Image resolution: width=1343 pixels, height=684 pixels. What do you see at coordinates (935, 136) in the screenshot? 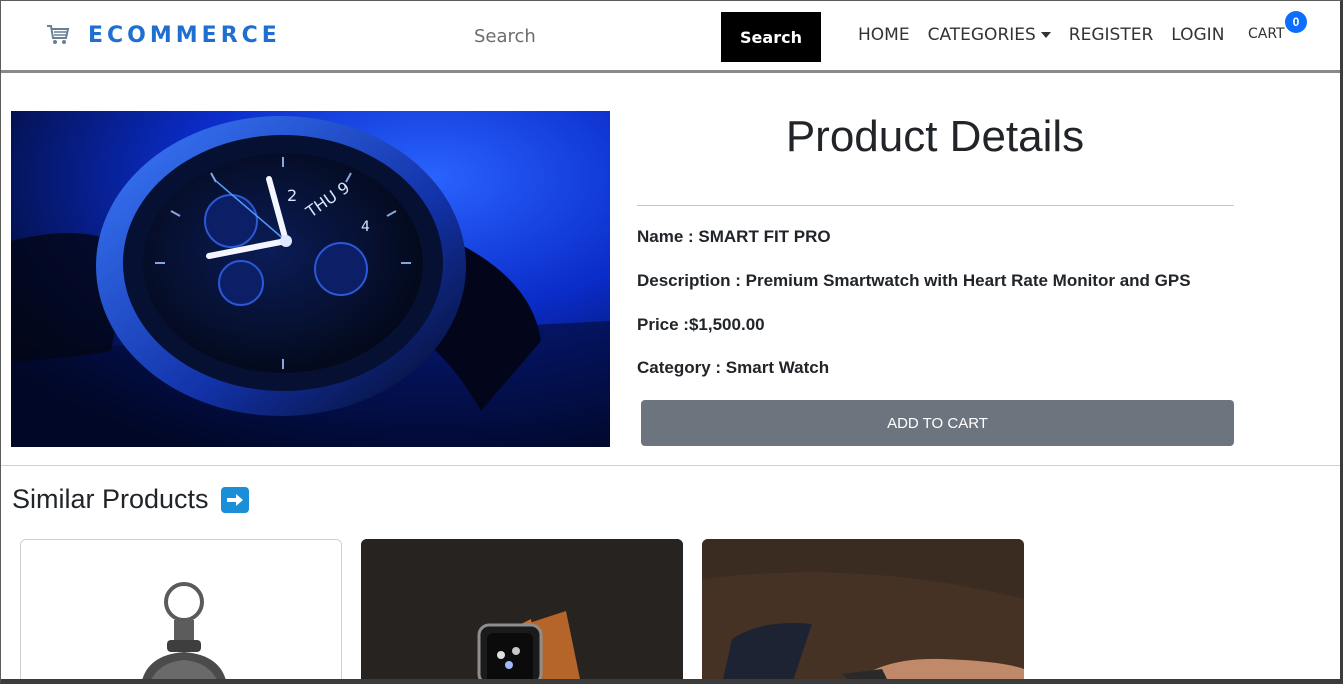
I see `product-details-heading: Product Details` at bounding box center [935, 136].